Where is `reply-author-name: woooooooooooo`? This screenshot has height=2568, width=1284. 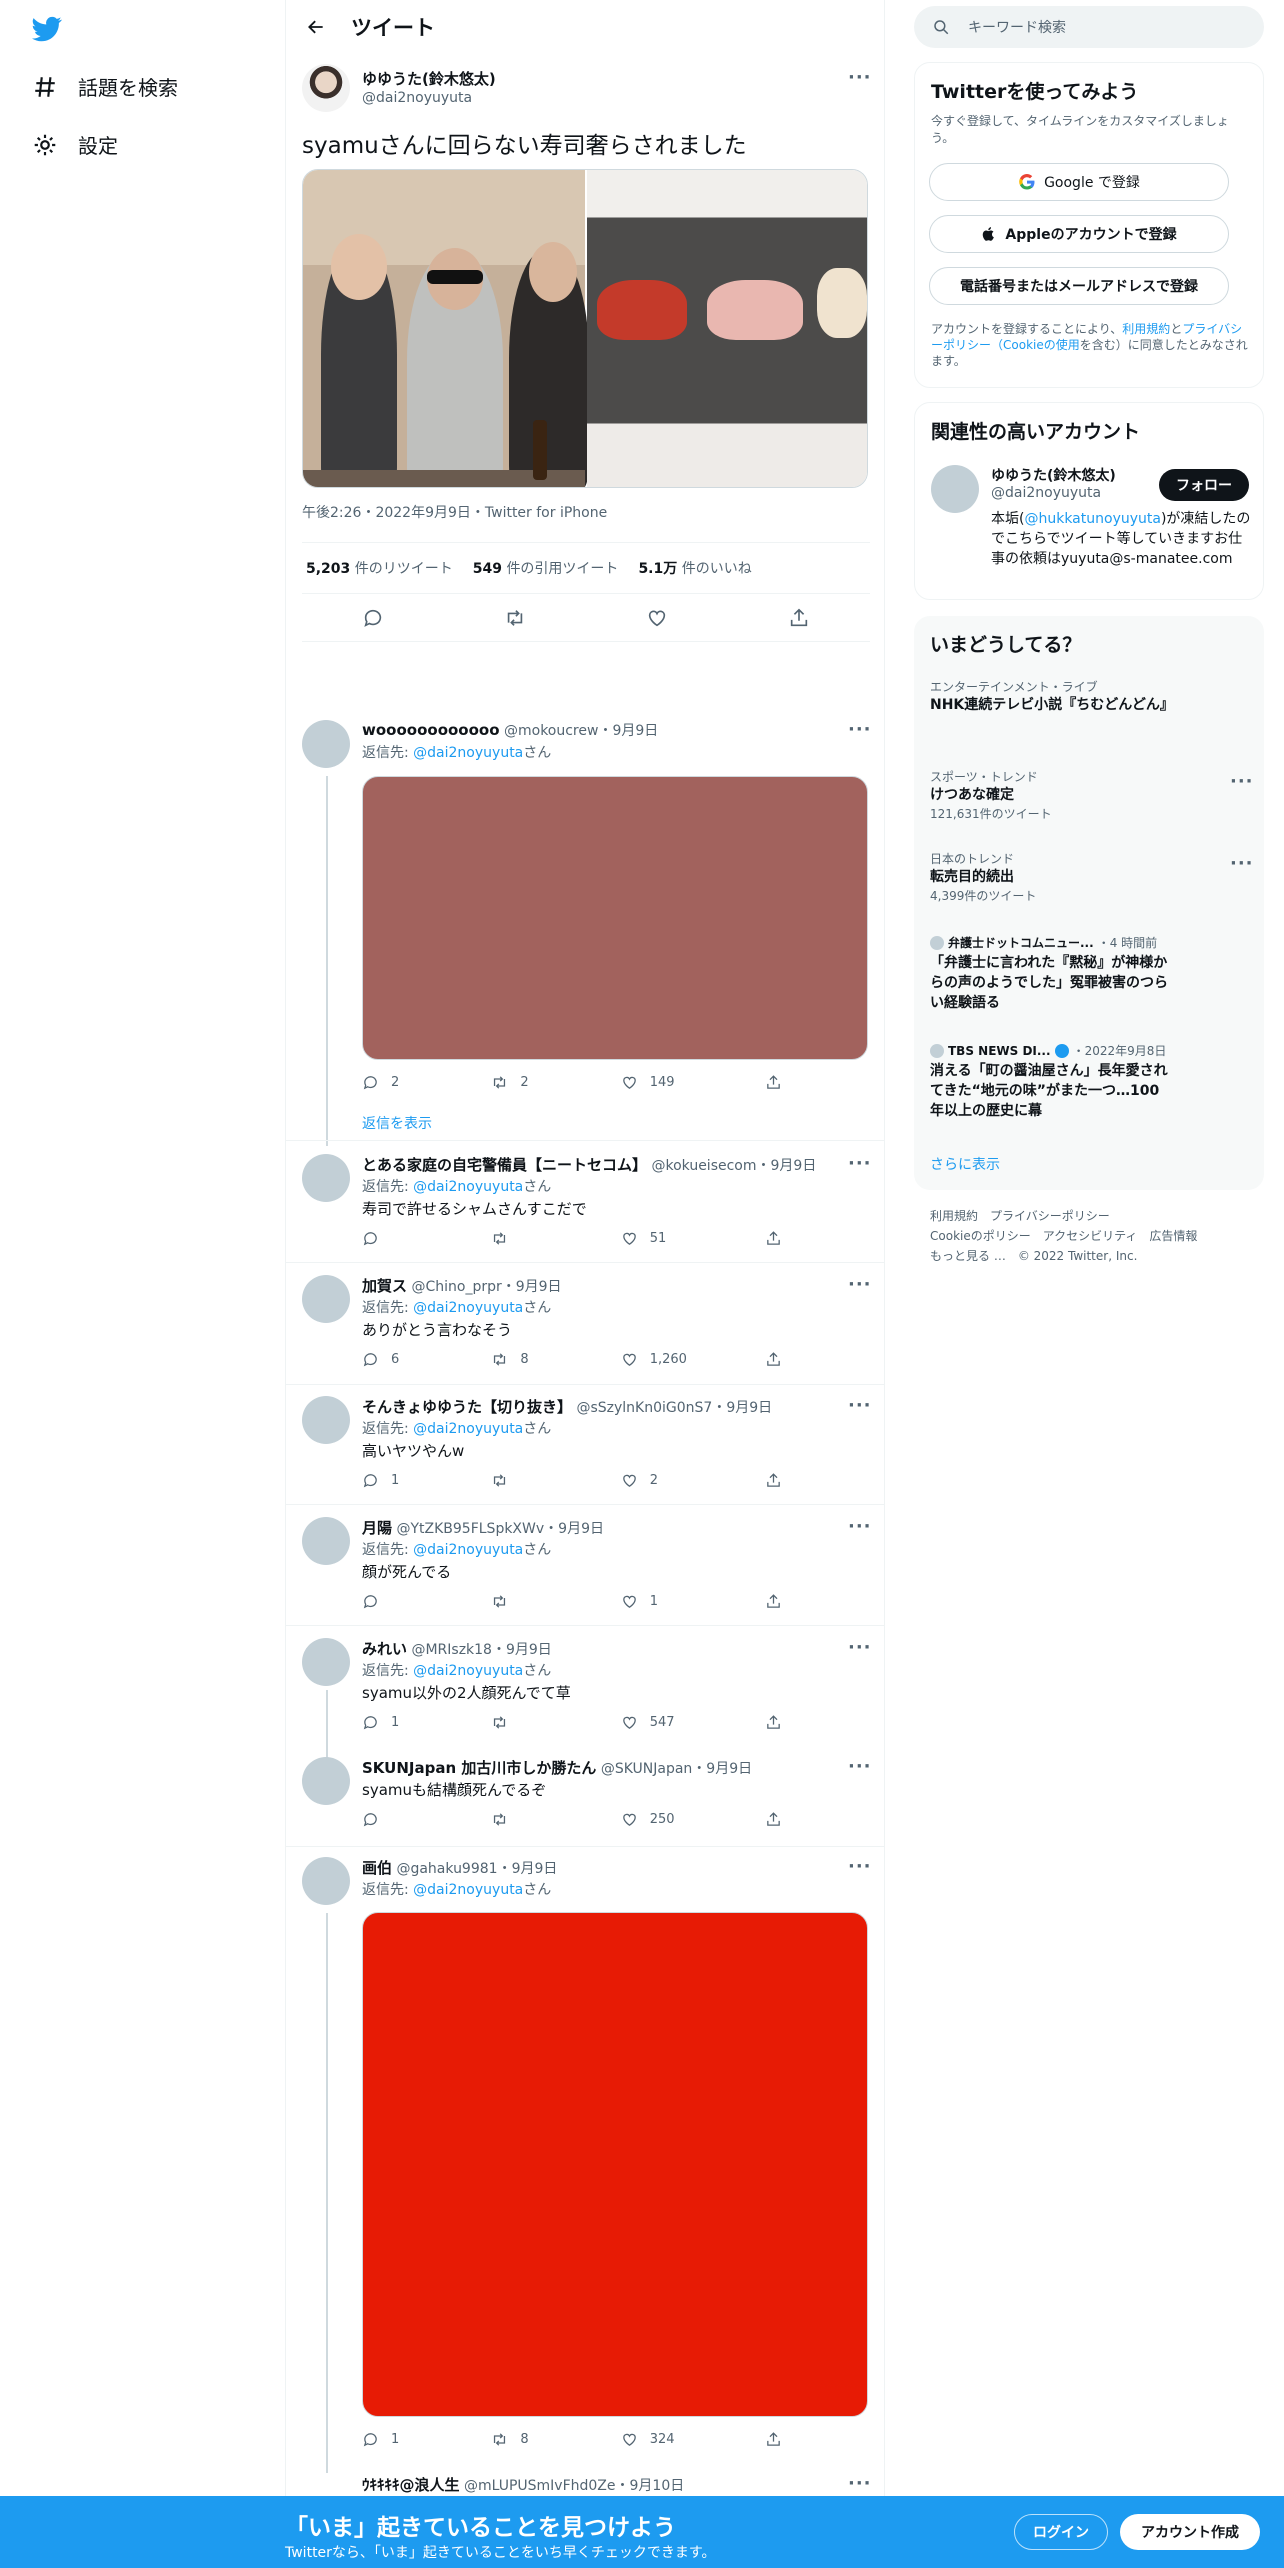
reply-author-name: woooooooooooo is located at coordinates (431, 730).